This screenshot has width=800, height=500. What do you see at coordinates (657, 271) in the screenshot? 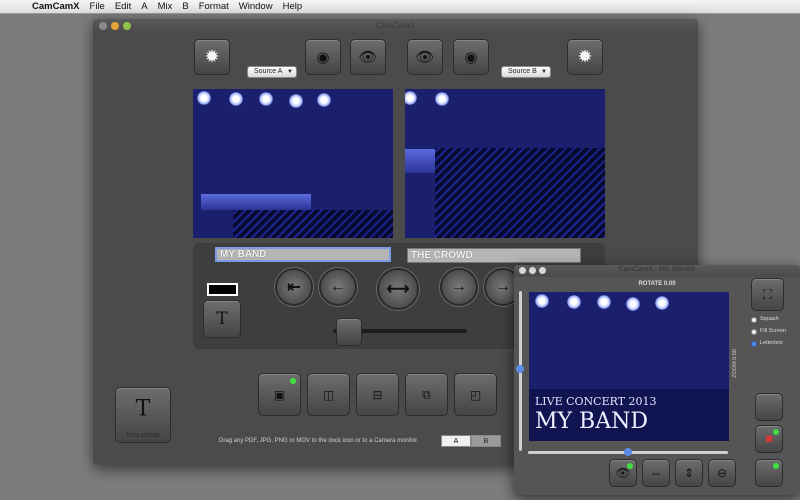
I see `mix-titlebar: CamCamX - Mix Monitor` at bounding box center [657, 271].